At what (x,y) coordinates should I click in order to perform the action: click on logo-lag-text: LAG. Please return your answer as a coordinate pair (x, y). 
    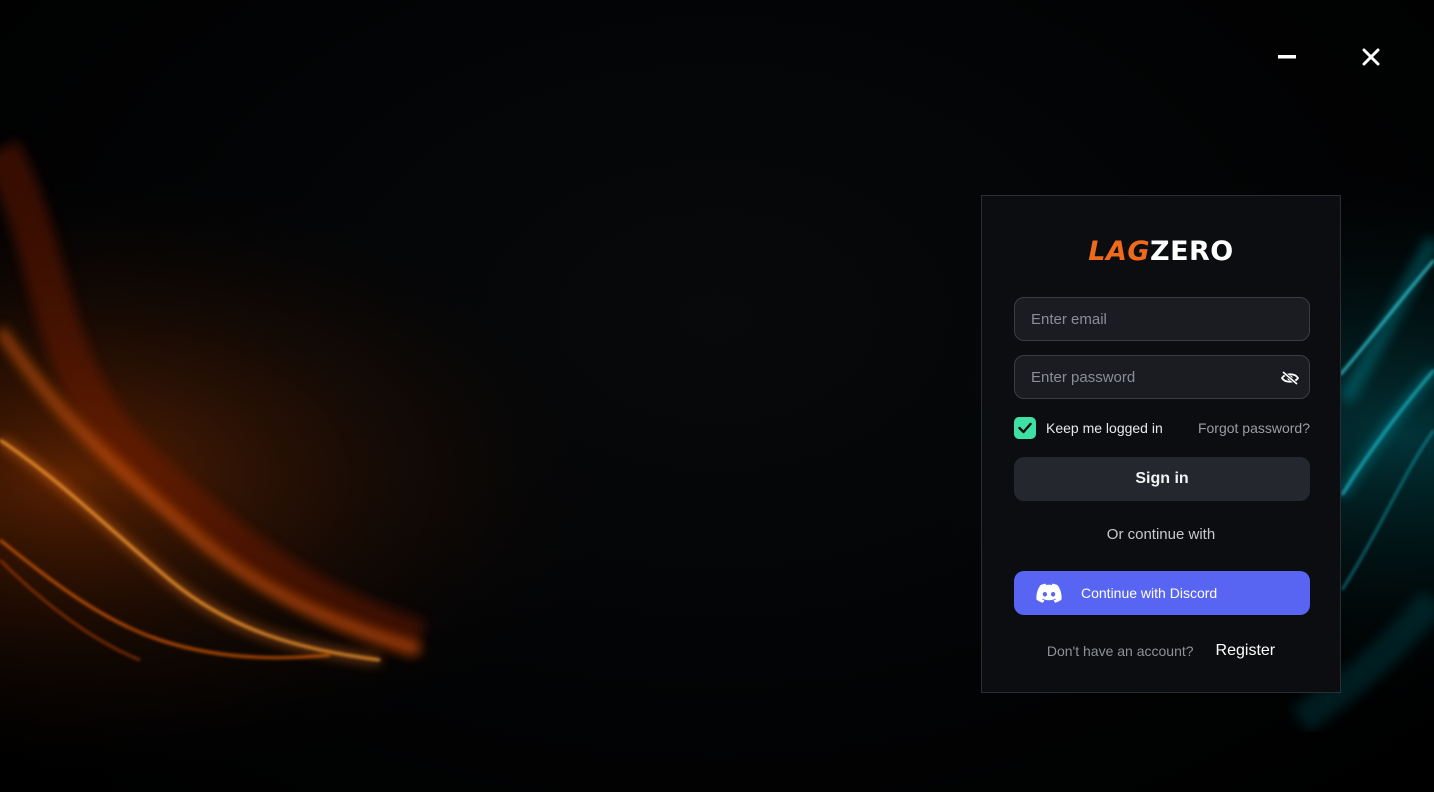
    Looking at the image, I should click on (1119, 251).